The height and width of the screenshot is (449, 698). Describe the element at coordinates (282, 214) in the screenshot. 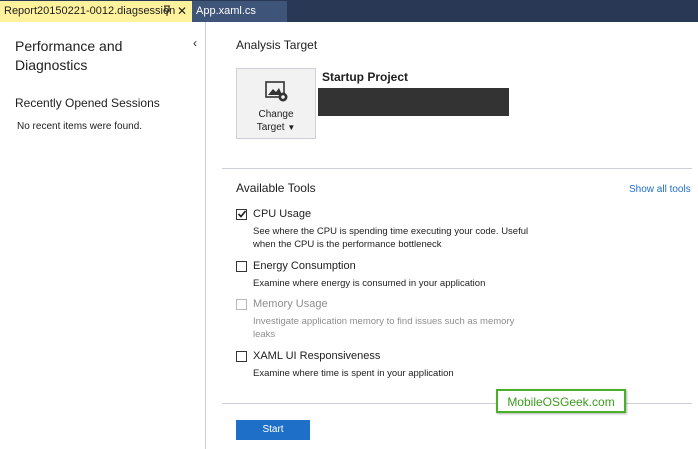

I see `tool-name: CPU Usage` at that location.